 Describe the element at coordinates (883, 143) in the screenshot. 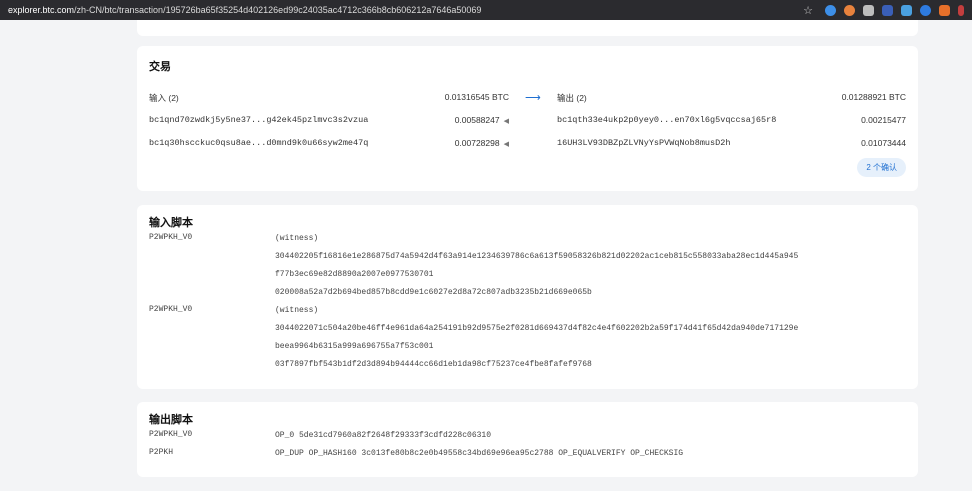

I see `output-amount: 0.01073444` at that location.